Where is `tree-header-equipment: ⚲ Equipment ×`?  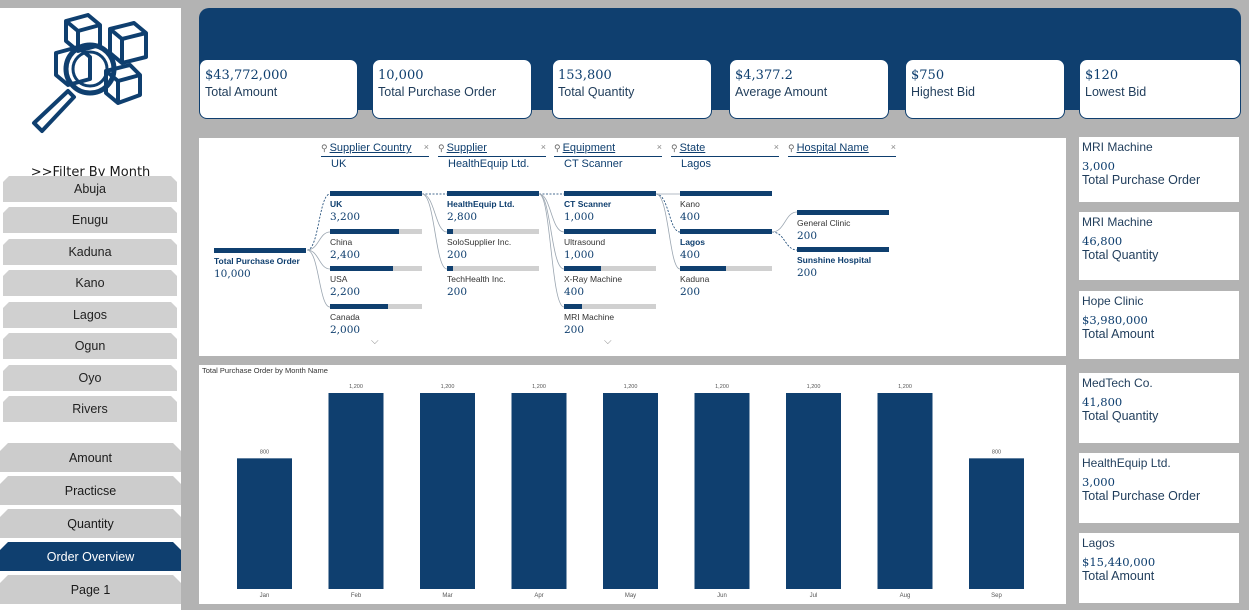
tree-header-equipment: ⚲ Equipment × is located at coordinates (608, 149).